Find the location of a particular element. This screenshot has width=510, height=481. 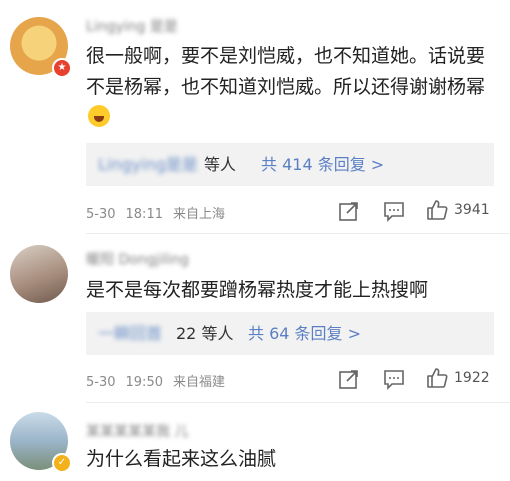

reply-user: 一瞬回首 is located at coordinates (130, 333).